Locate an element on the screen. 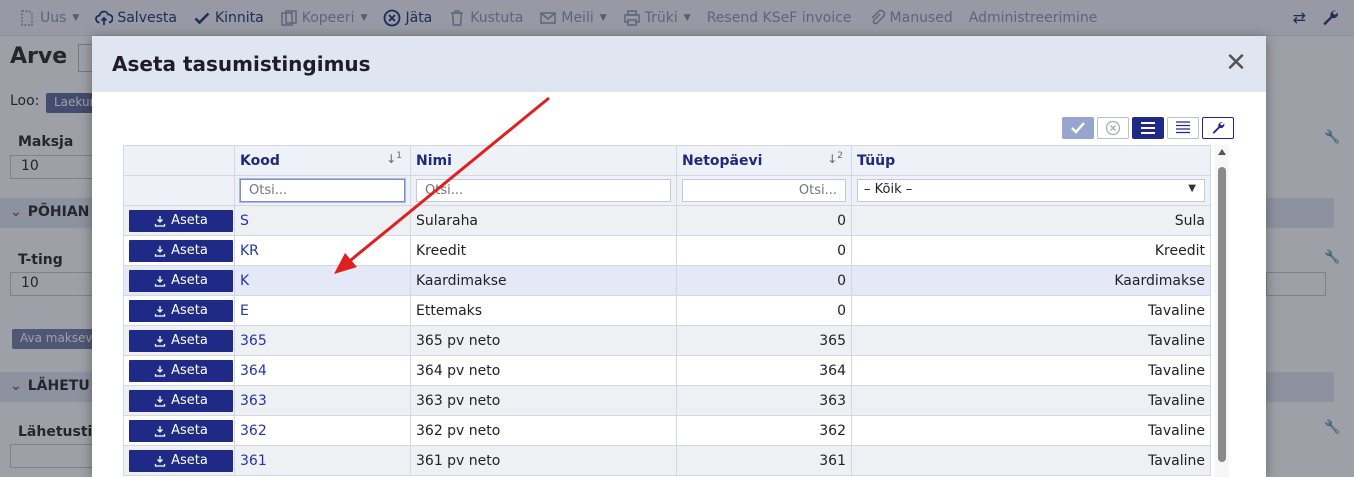  kood-cell: E is located at coordinates (322, 310).